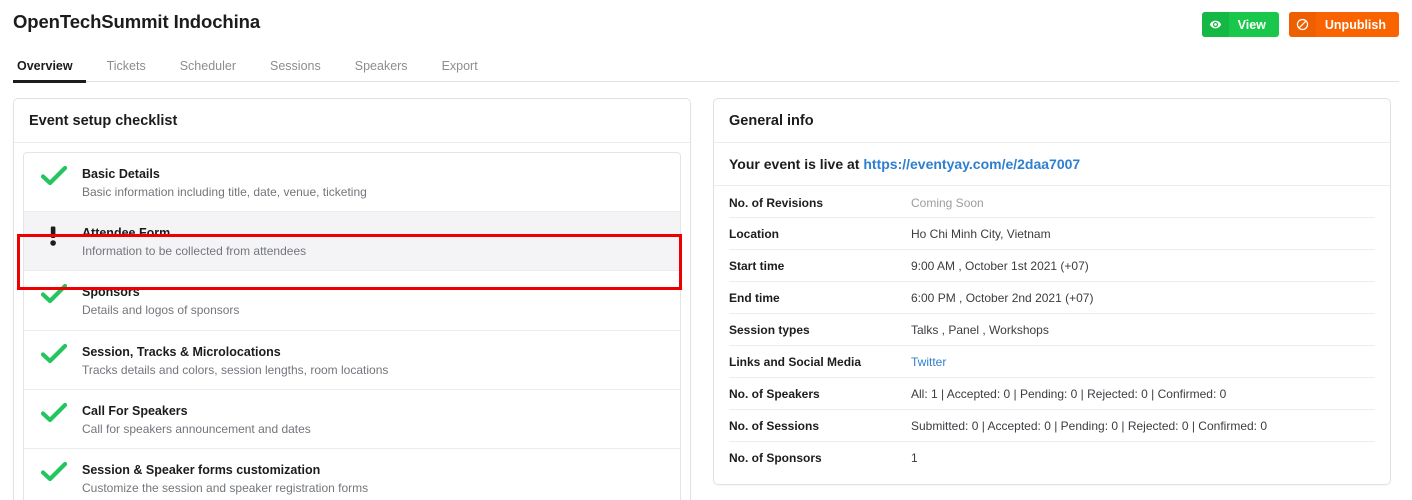 Image resolution: width=1412 pixels, height=500 pixels. I want to click on tab-export: Export, so click(460, 70).